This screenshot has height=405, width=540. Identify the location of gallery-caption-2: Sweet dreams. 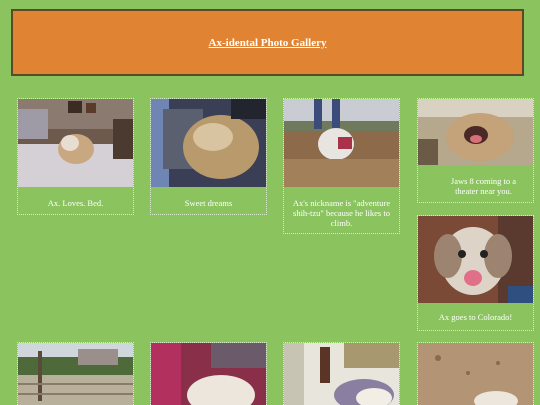
(208, 203).